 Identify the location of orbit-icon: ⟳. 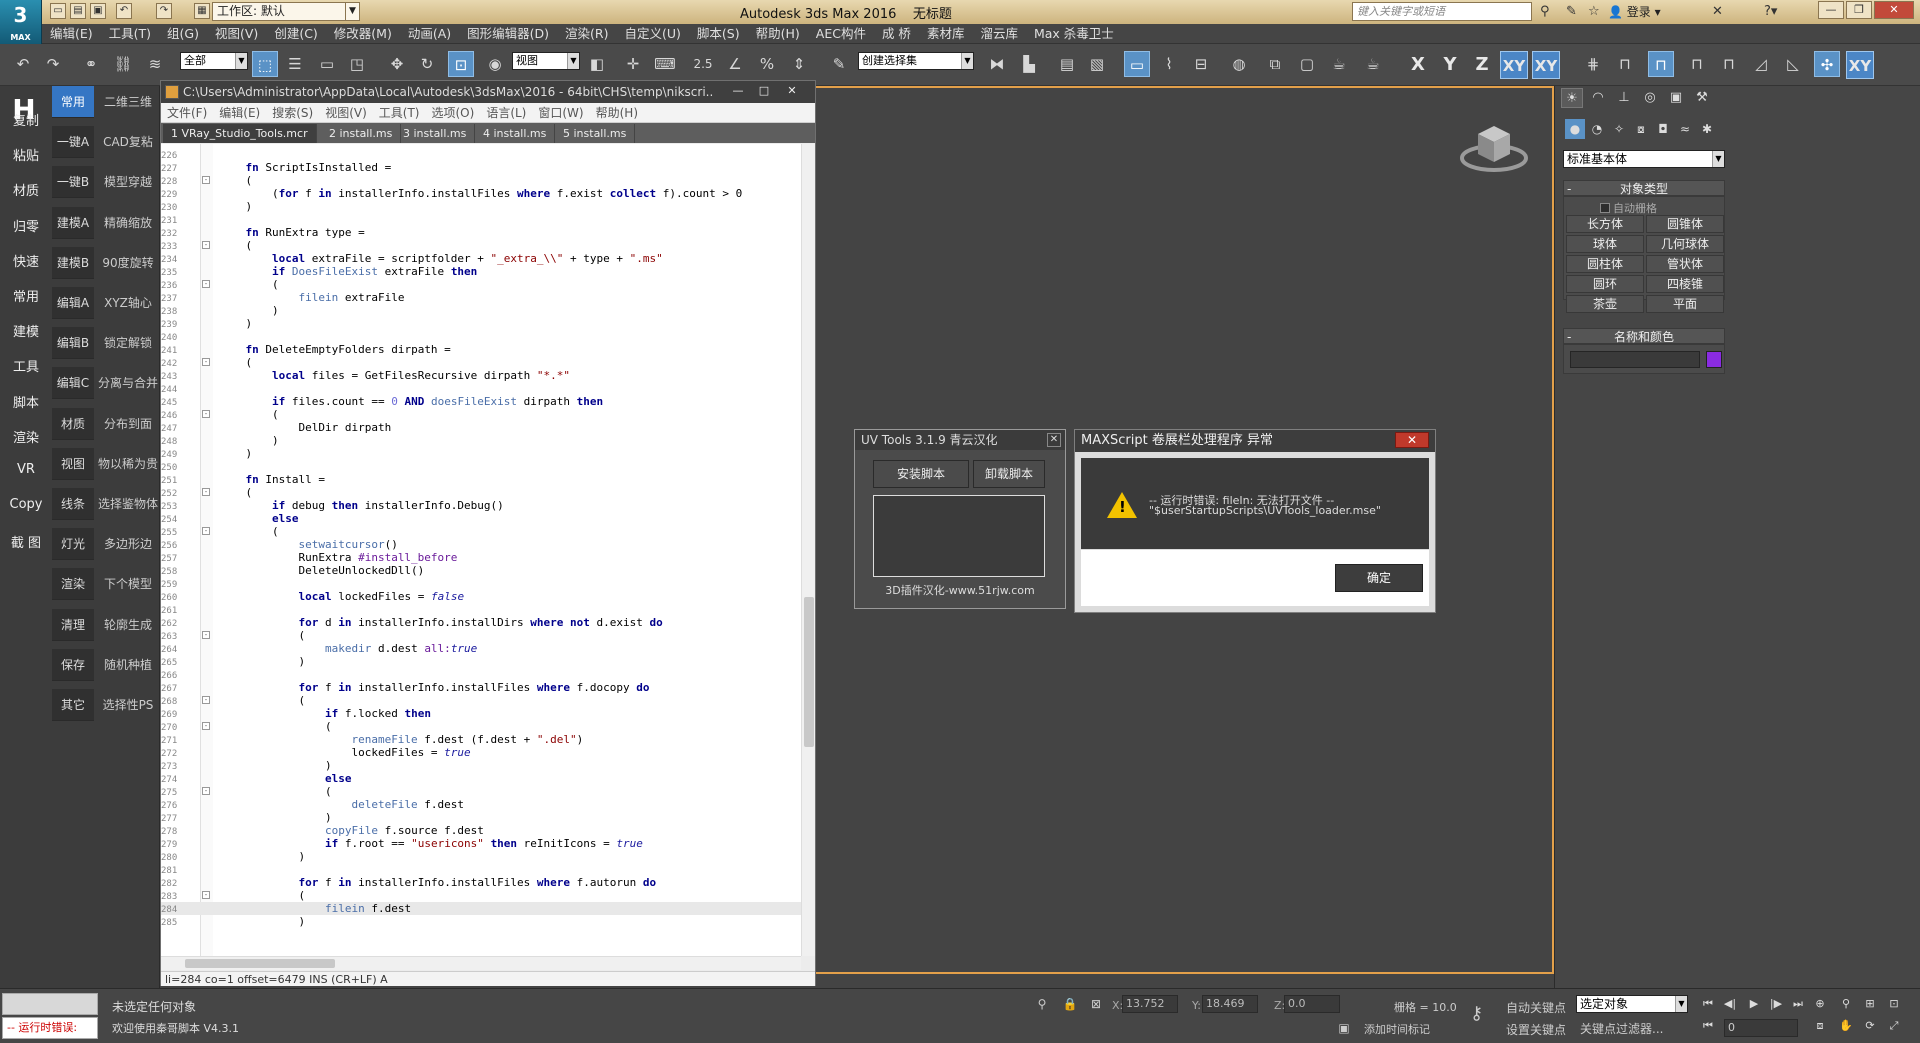
(1870, 1026).